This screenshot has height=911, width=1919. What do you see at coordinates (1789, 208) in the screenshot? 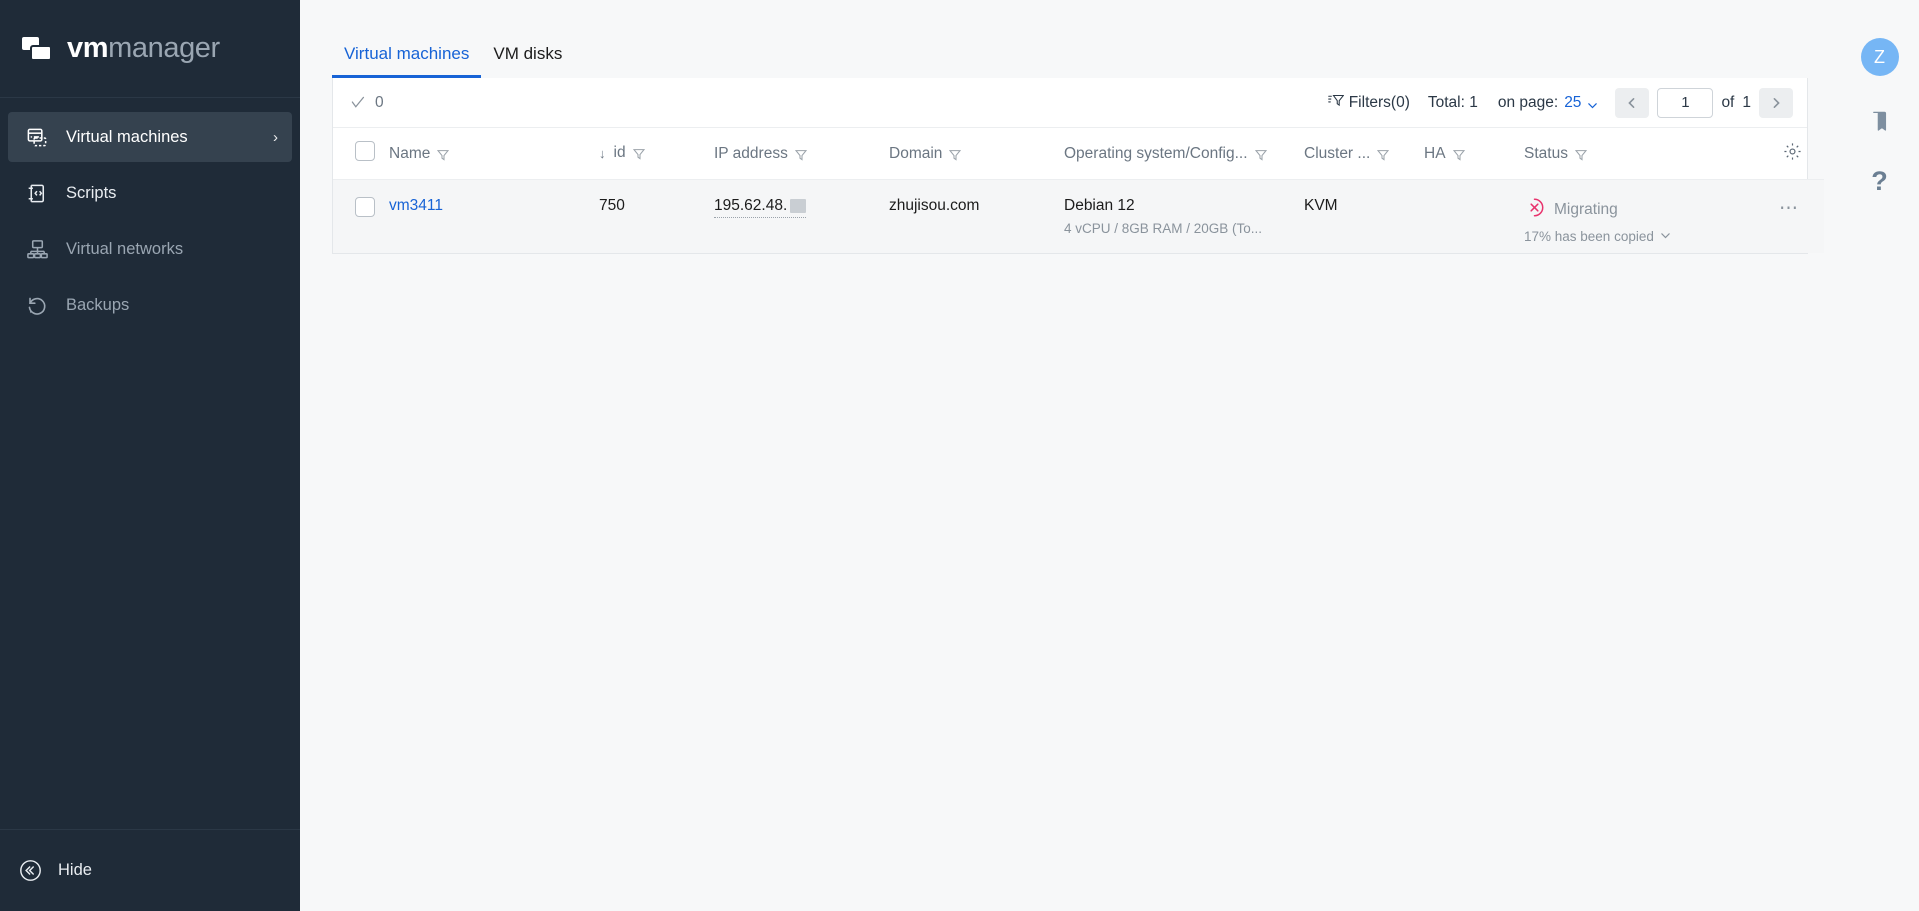
I see `ellipsis-icon: ⋯` at bounding box center [1789, 208].